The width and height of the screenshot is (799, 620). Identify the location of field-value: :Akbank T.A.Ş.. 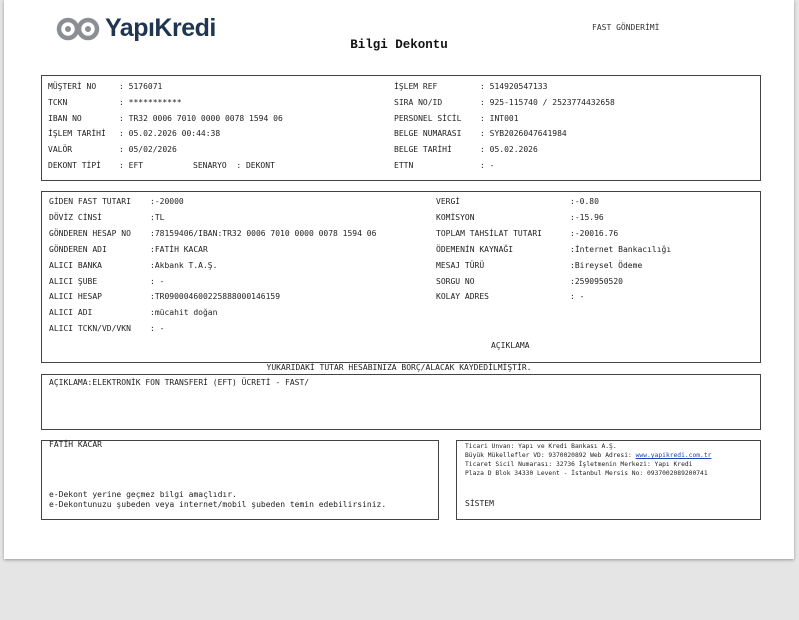
(184, 265).